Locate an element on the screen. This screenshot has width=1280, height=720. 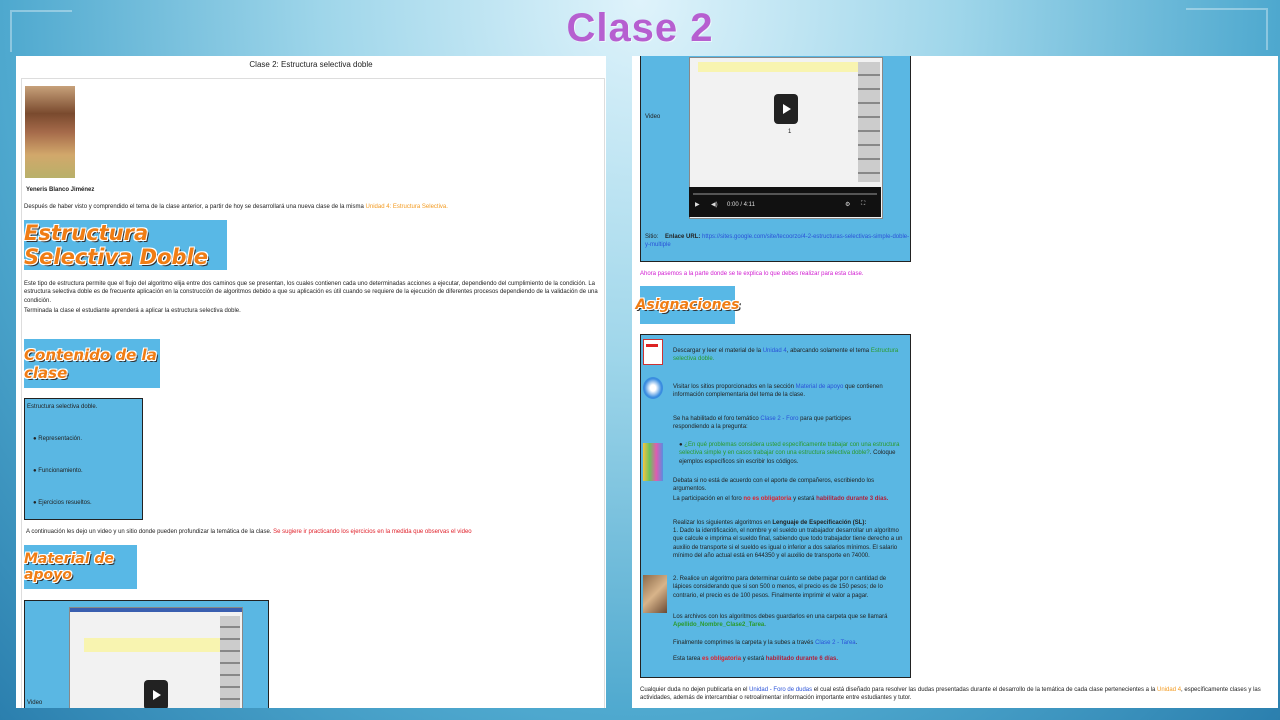
task-prefix: Esta tarea is located at coordinates (688, 659).